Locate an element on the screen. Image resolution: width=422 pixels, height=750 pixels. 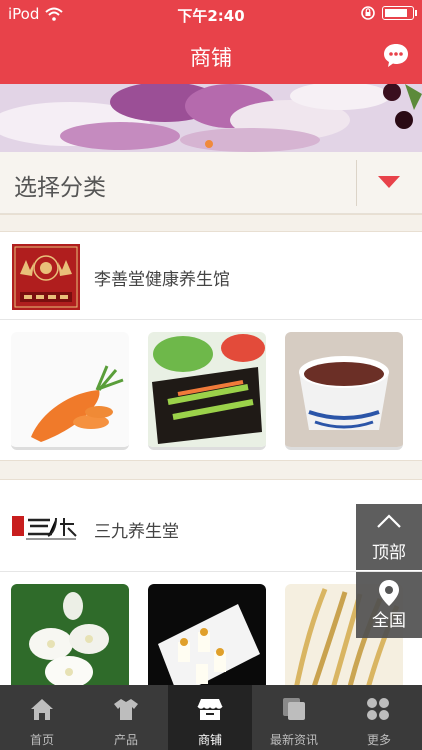
product-red-bean-soup is located at coordinates (344, 391).